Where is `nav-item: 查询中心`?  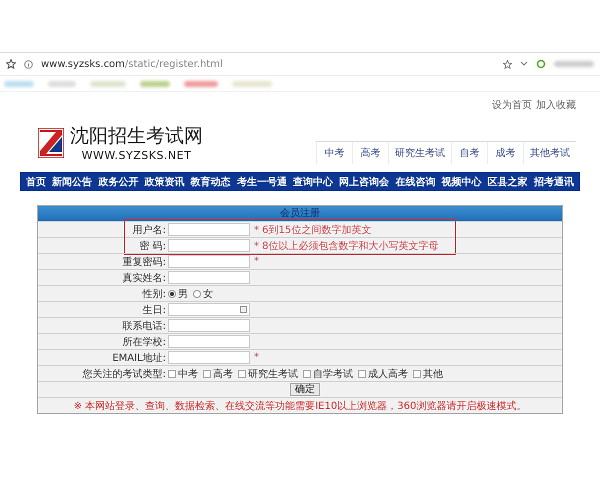
nav-item: 查询中心 is located at coordinates (313, 181).